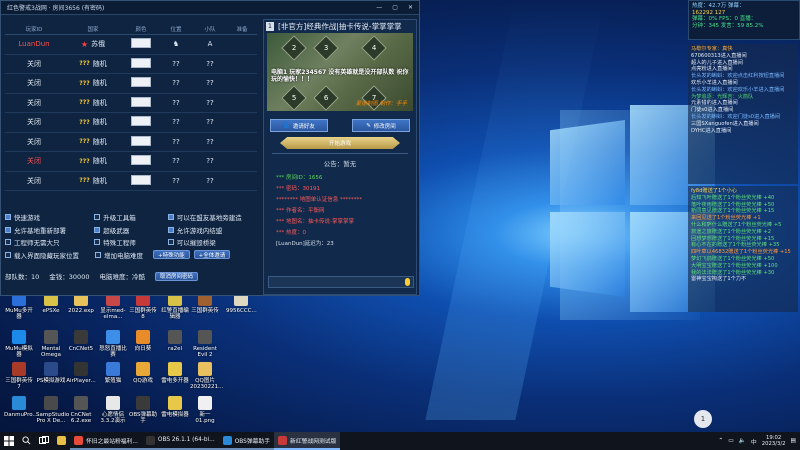 Image resolution: width=800 pixels, height=450 pixels. I want to click on desktop-shortcut: 新一01.png, so click(205, 412).